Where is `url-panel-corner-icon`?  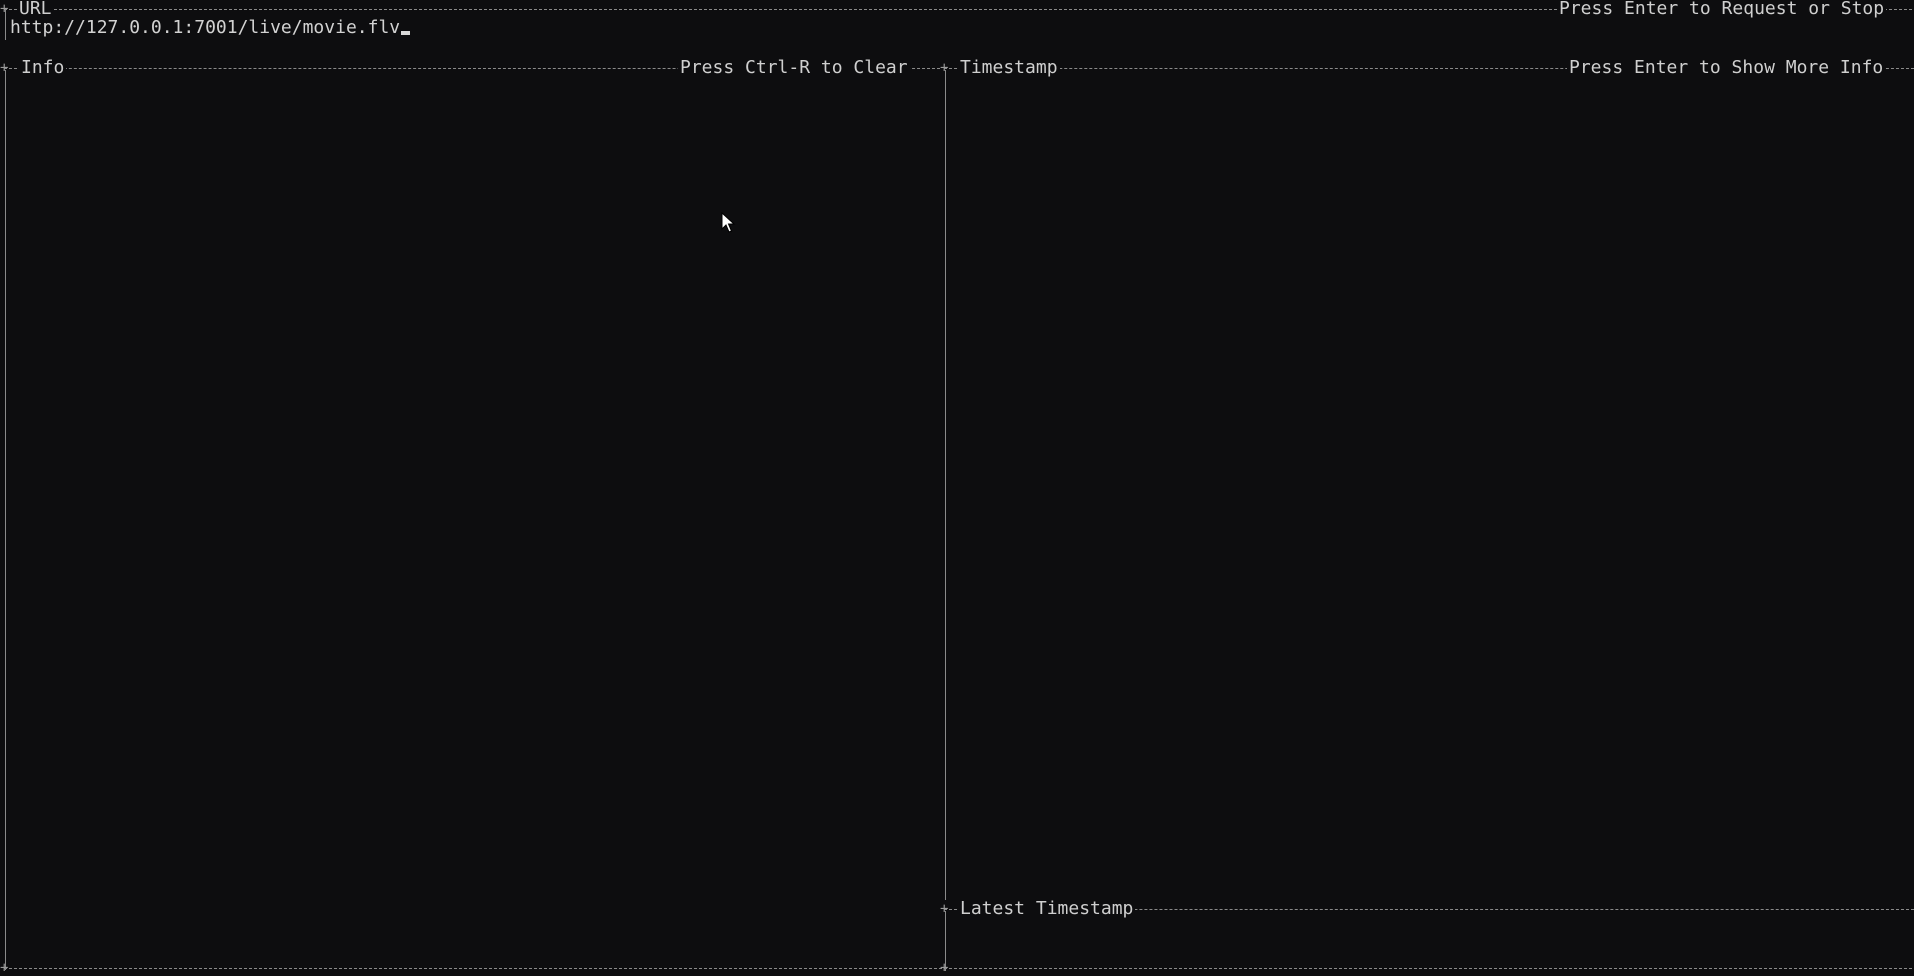
url-panel-corner-icon is located at coordinates (5, 9).